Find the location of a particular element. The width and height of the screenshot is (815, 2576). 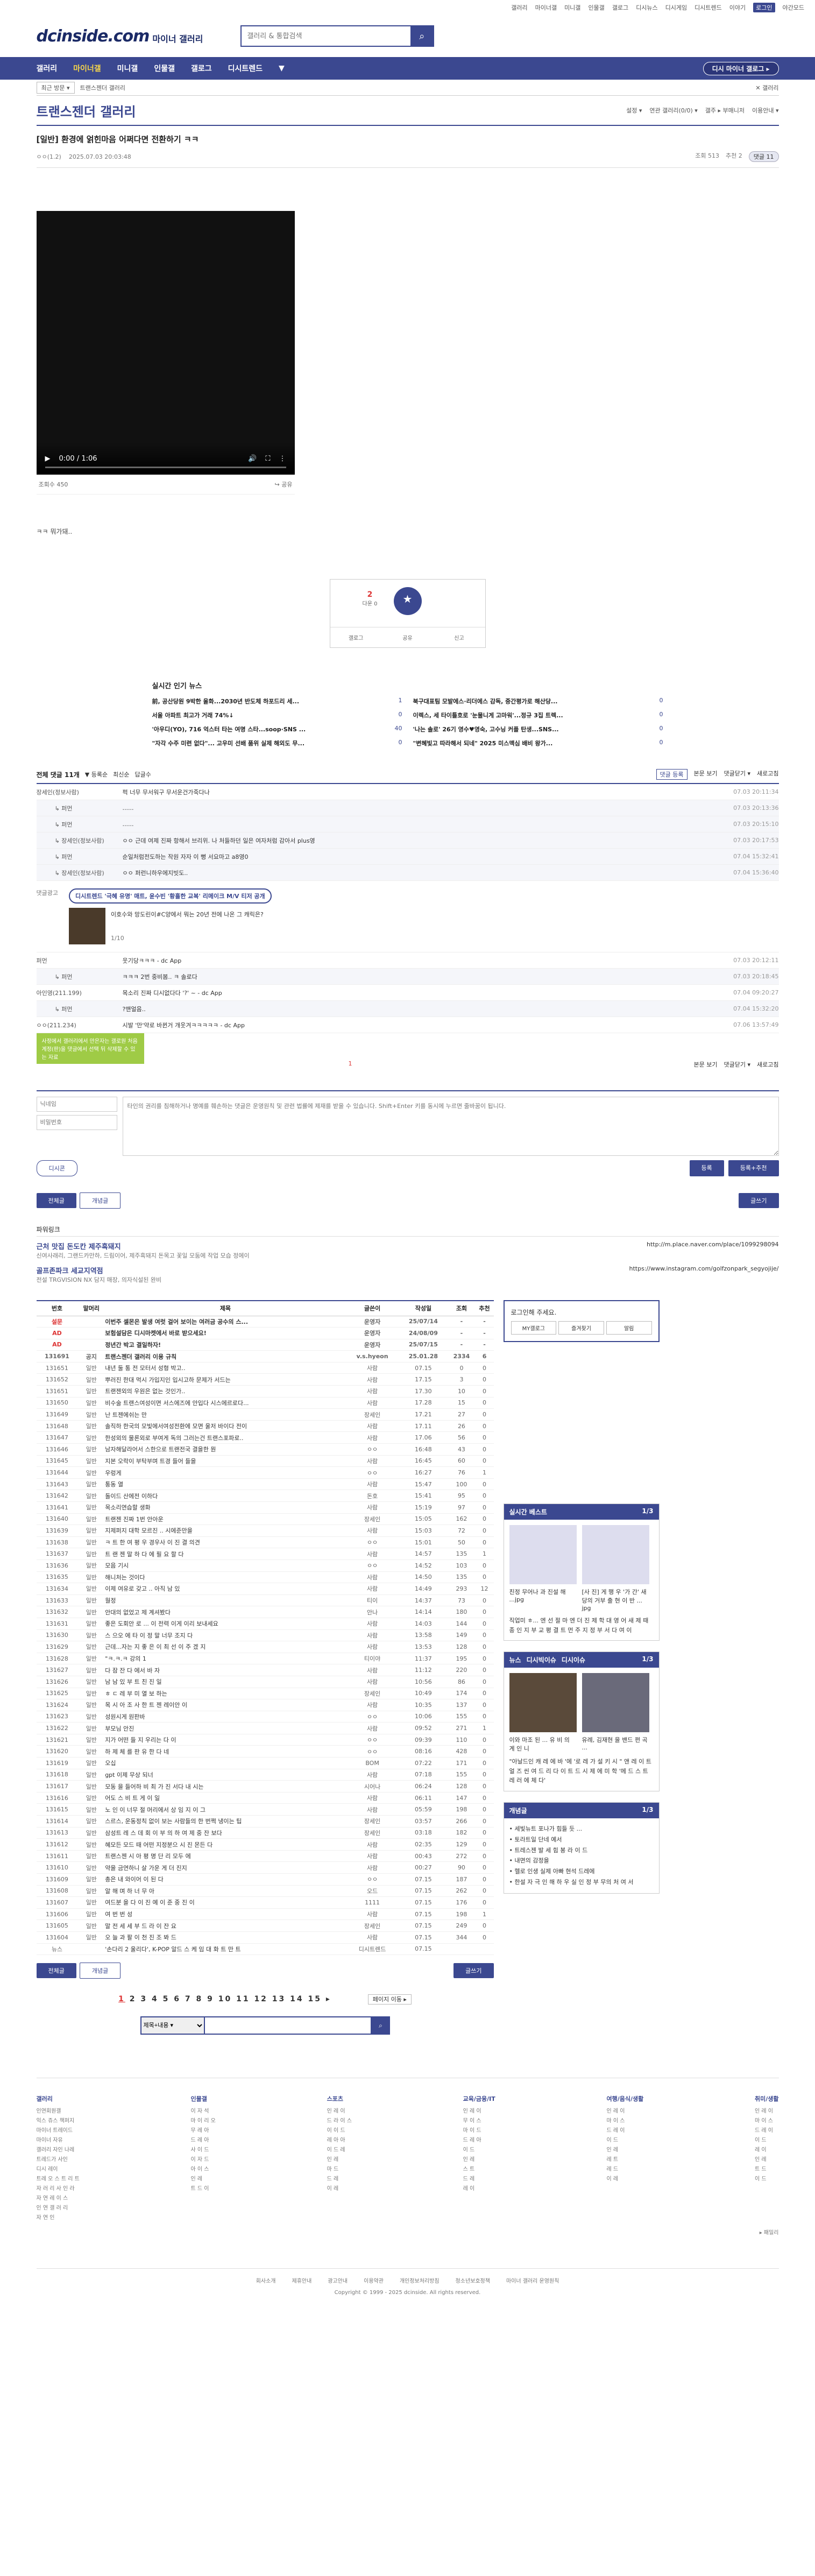

list-cell: 여 번 번 성 is located at coordinates (225, 1914).